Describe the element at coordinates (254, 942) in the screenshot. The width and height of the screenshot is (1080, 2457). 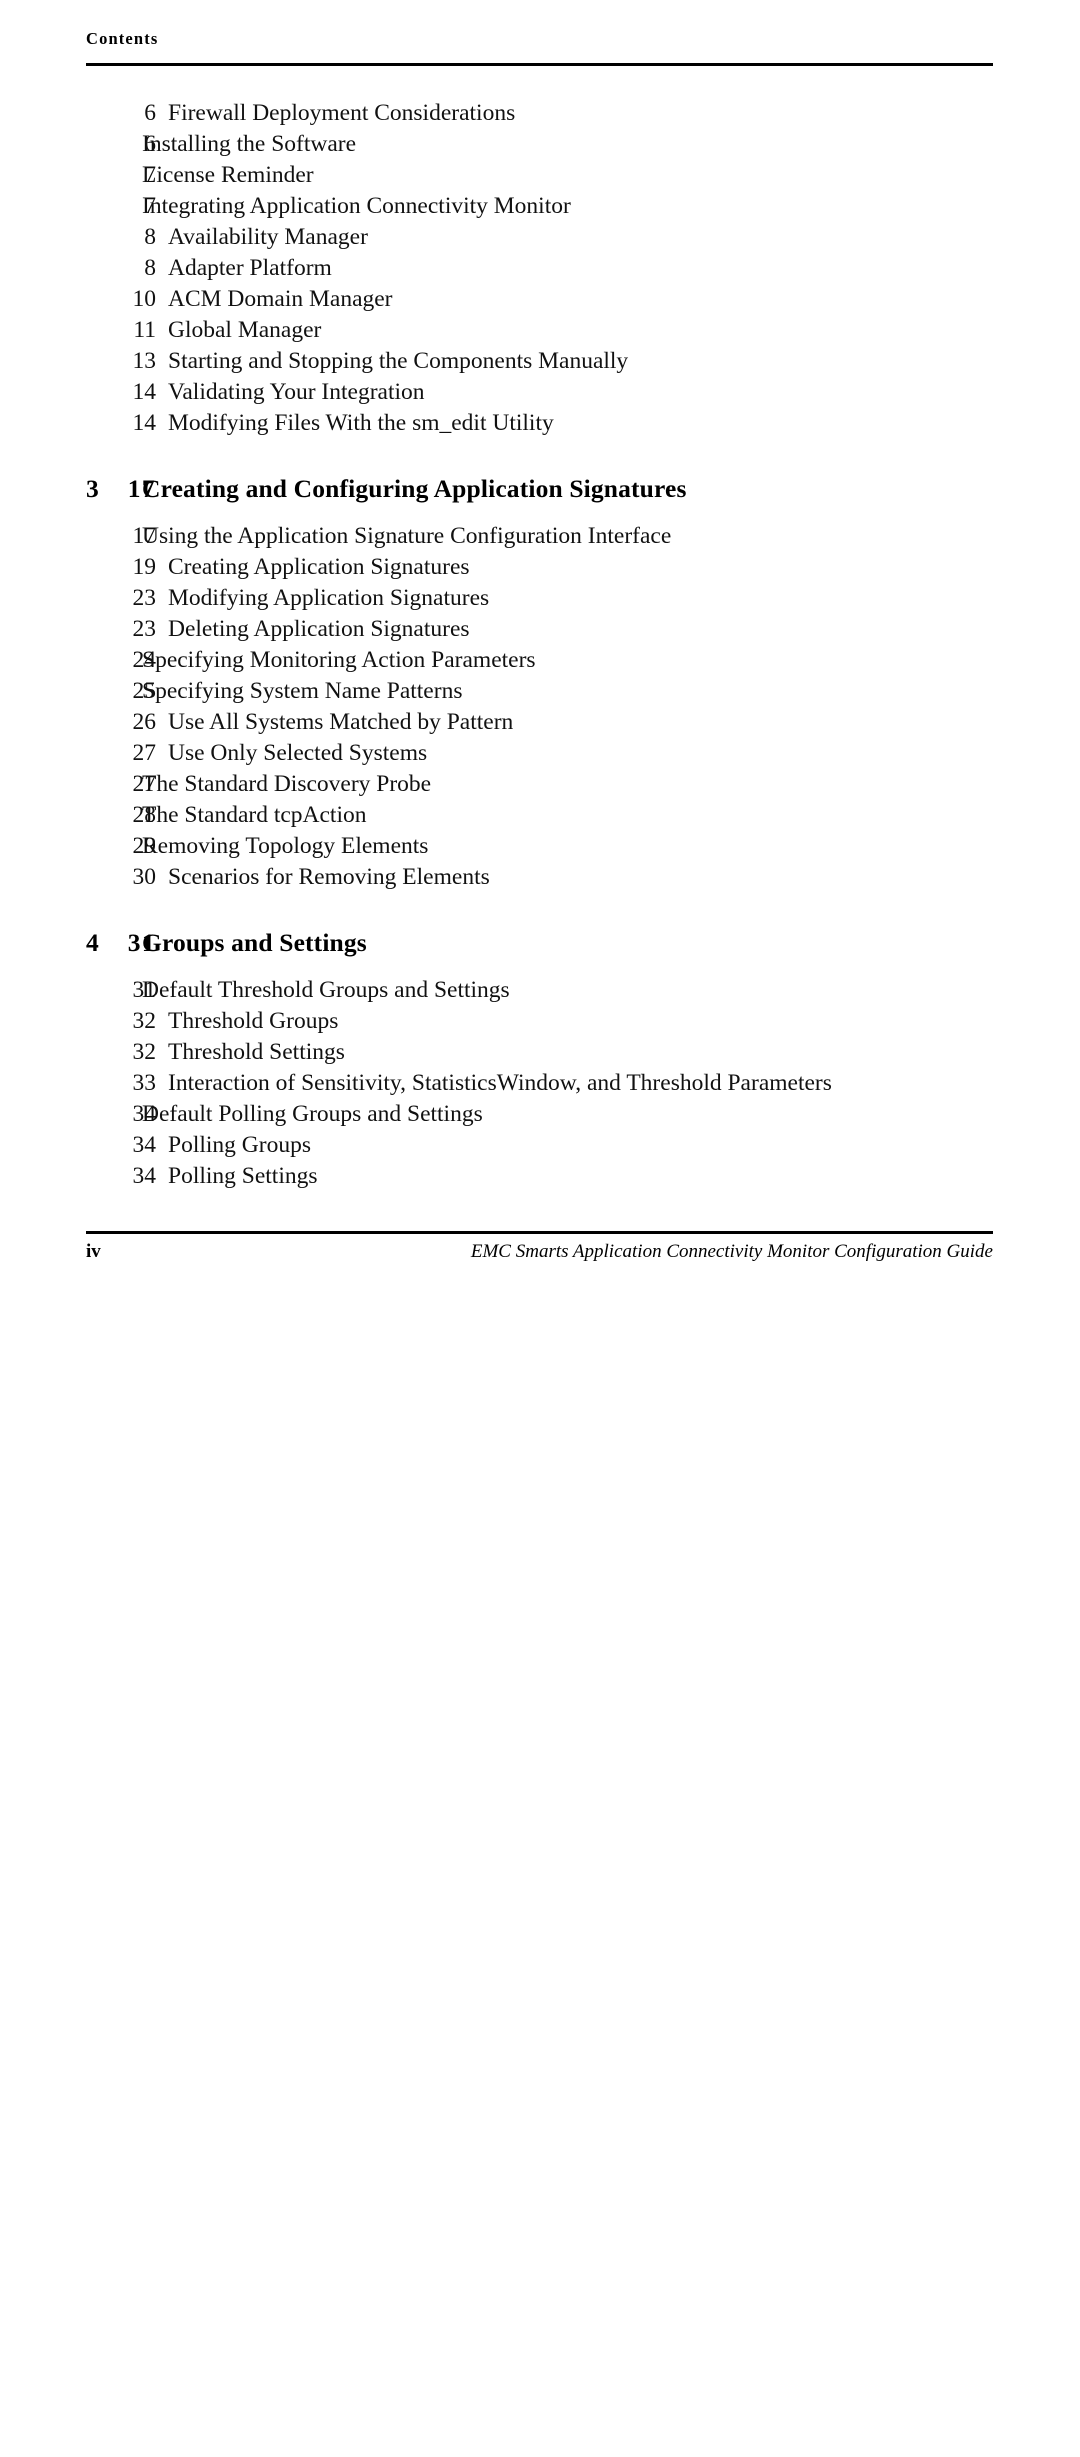
I see `toc-chapter-label: Groups and Settings` at that location.